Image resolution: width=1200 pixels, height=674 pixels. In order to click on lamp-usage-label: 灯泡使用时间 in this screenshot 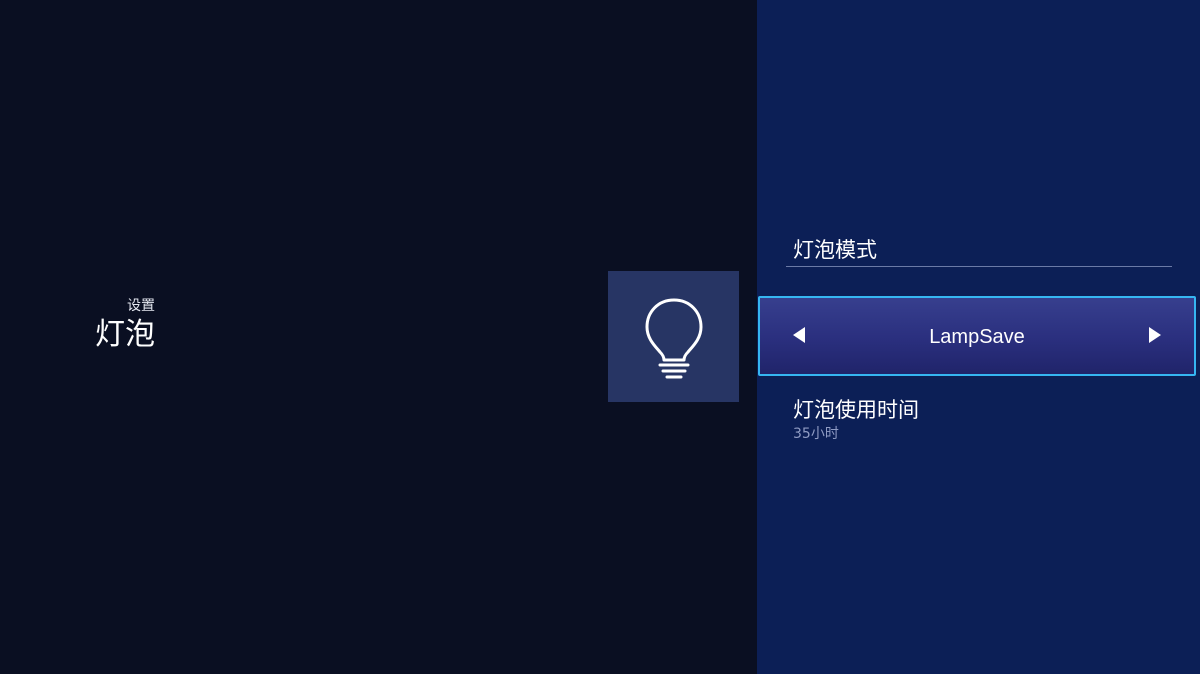, I will do `click(856, 410)`.